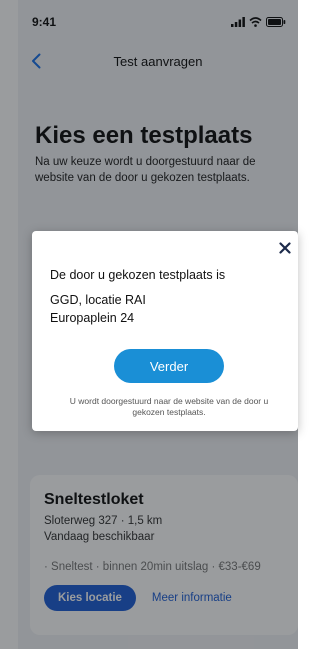 Image resolution: width=320 pixels, height=649 pixels. I want to click on continue-button: Verder, so click(169, 366).